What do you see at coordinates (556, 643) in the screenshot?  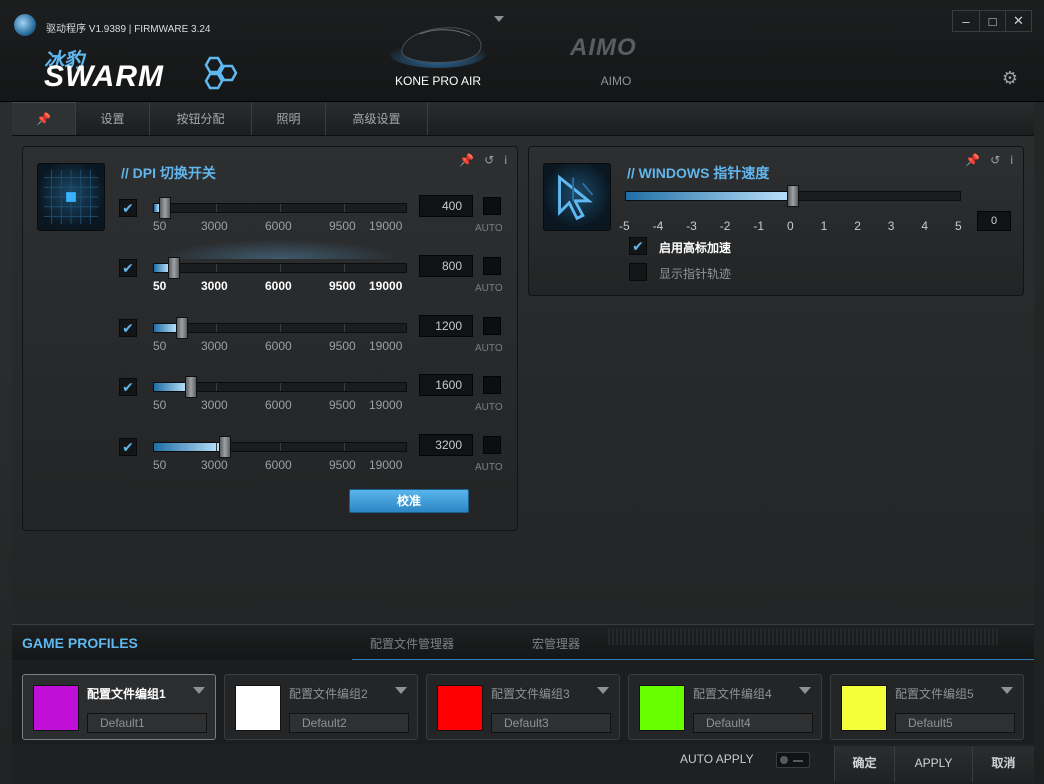 I see `tab-macro-manager: 宏管理器` at bounding box center [556, 643].